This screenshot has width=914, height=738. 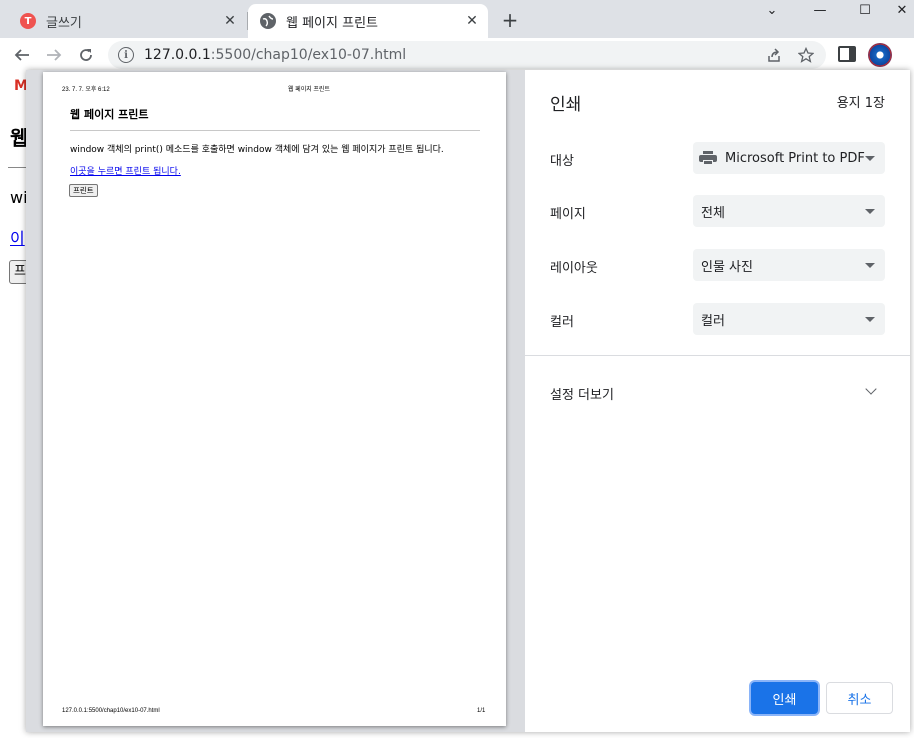 I want to click on gmail-bookmark-icon: M, so click(x=20, y=86).